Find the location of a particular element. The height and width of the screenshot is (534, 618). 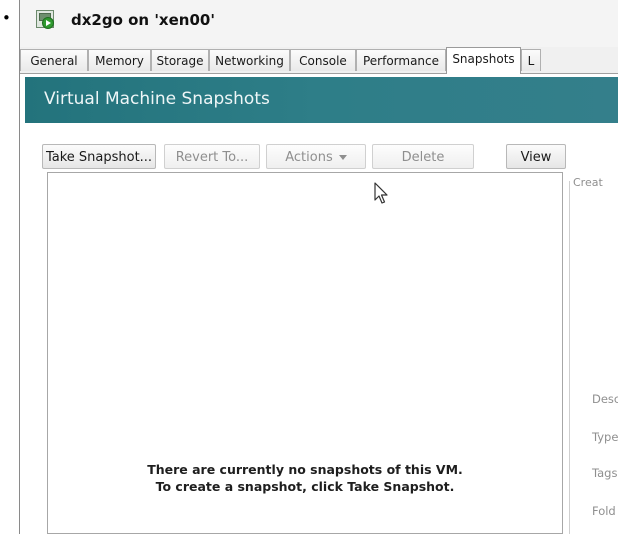

delete-button: Delete is located at coordinates (423, 156).